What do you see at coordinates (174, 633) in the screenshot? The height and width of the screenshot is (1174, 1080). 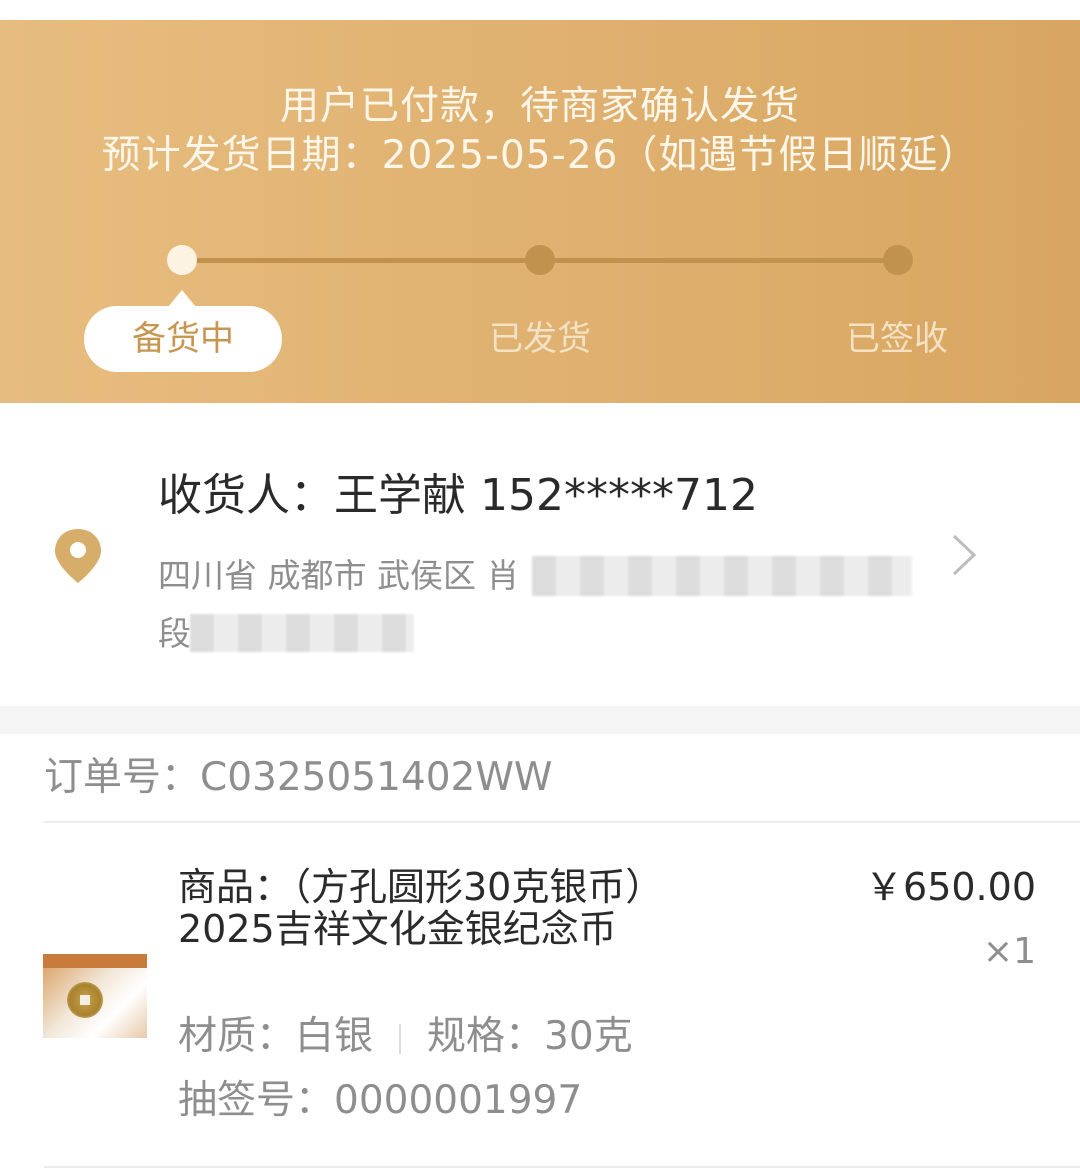 I see `address-line-2: 段` at bounding box center [174, 633].